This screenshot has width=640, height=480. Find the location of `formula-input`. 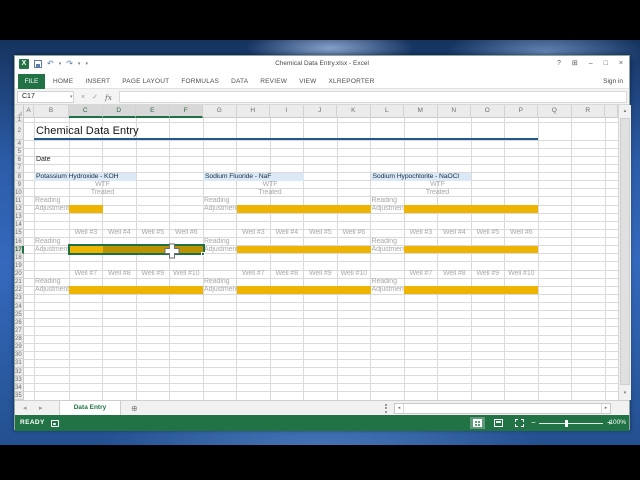

formula-input is located at coordinates (373, 97).